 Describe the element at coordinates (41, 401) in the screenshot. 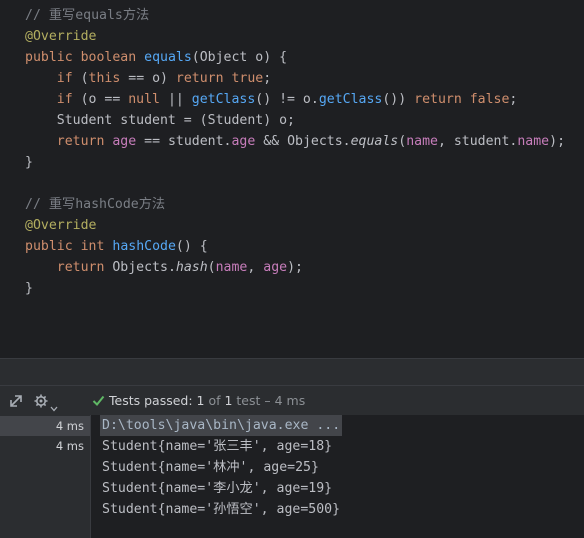

I see `gear-icon` at that location.